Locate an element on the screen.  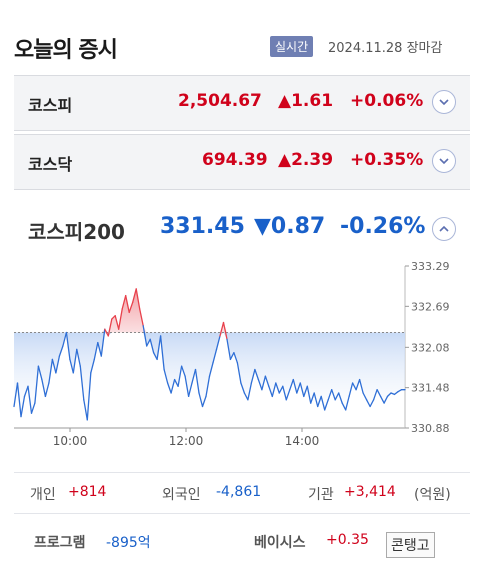
index-value: 694.39 is located at coordinates (235, 160).